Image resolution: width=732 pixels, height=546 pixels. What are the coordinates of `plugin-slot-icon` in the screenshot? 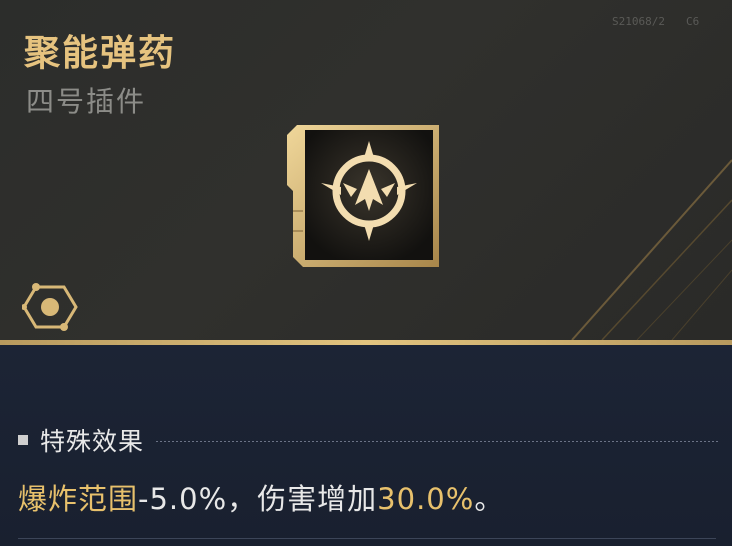 It's located at (50, 307).